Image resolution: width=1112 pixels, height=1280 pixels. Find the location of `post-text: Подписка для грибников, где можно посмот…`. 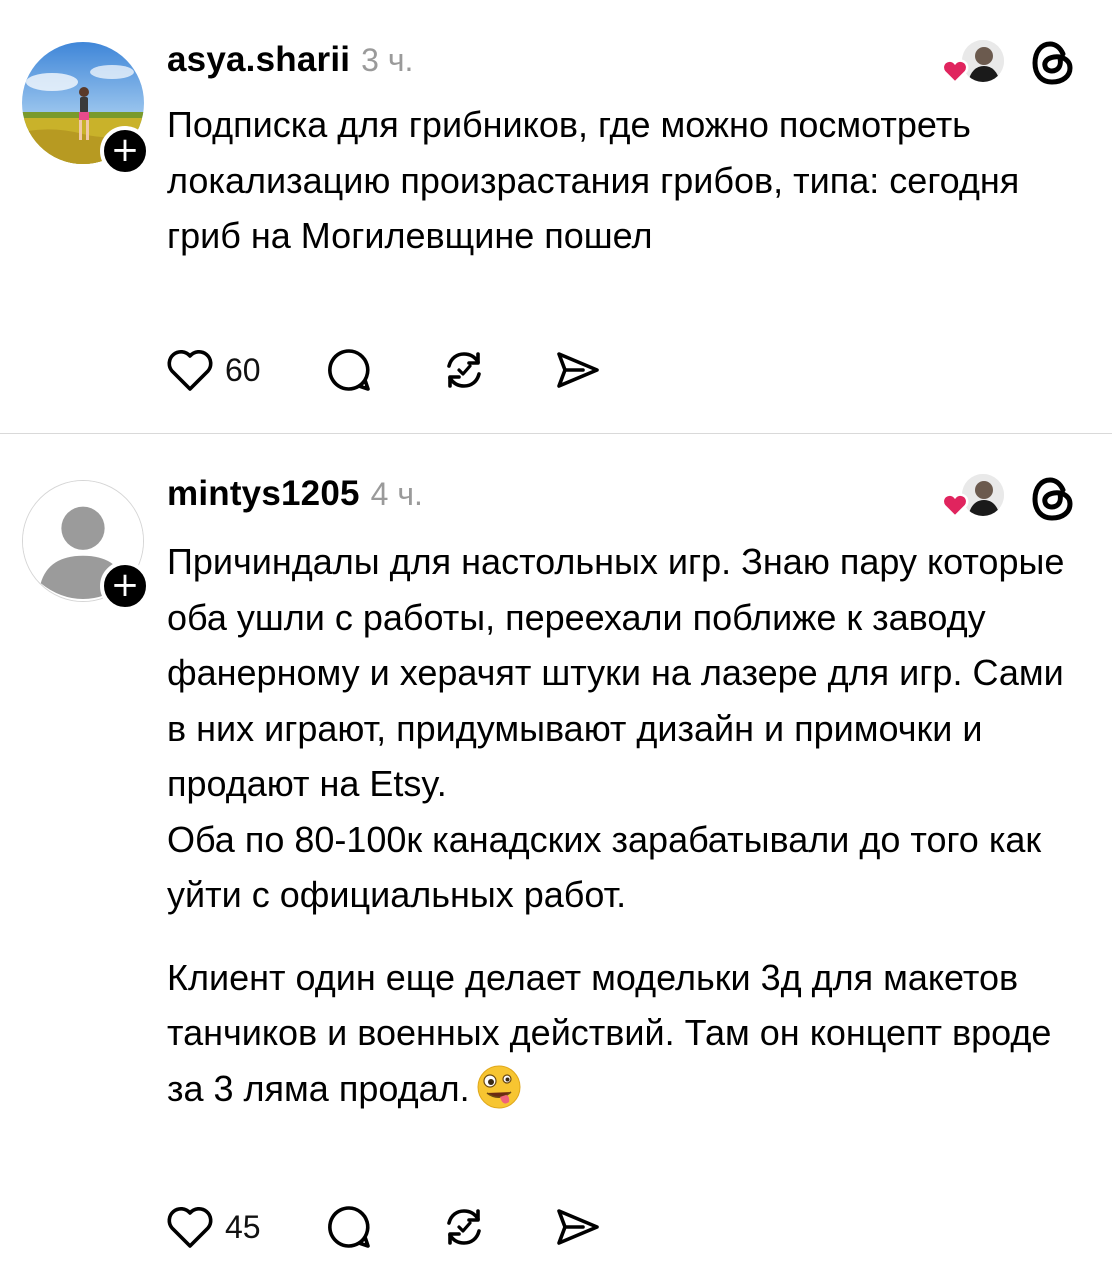

post-text: Подписка для грибников, где можно посмот… is located at coordinates (593, 180).